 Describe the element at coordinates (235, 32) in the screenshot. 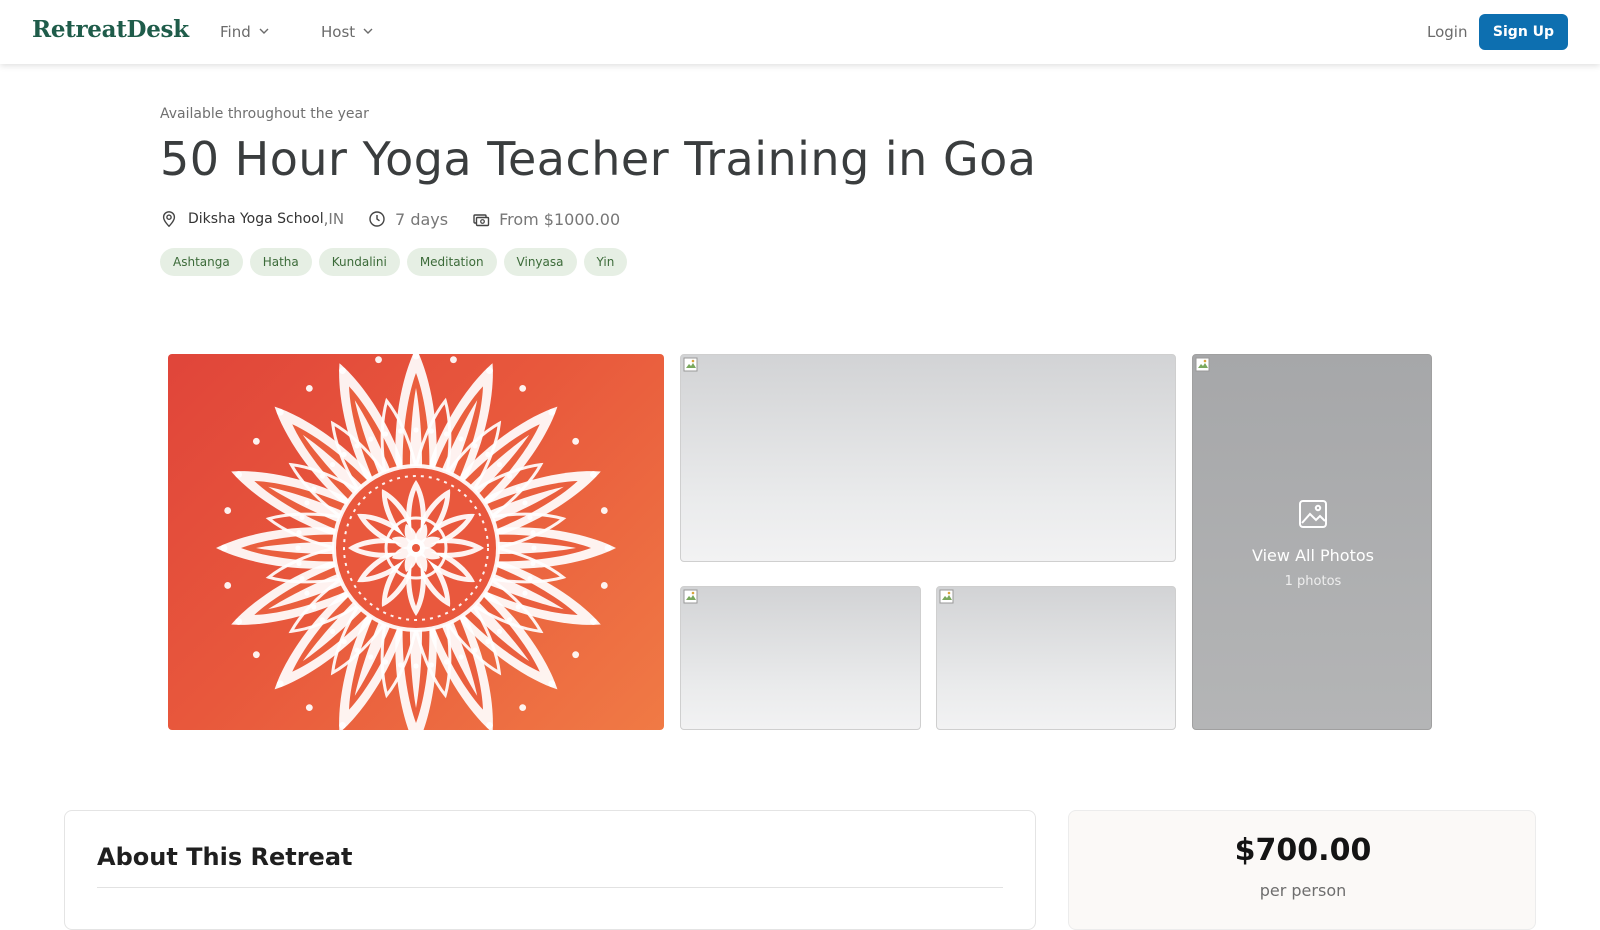

I see `nav-find-label: Find` at that location.